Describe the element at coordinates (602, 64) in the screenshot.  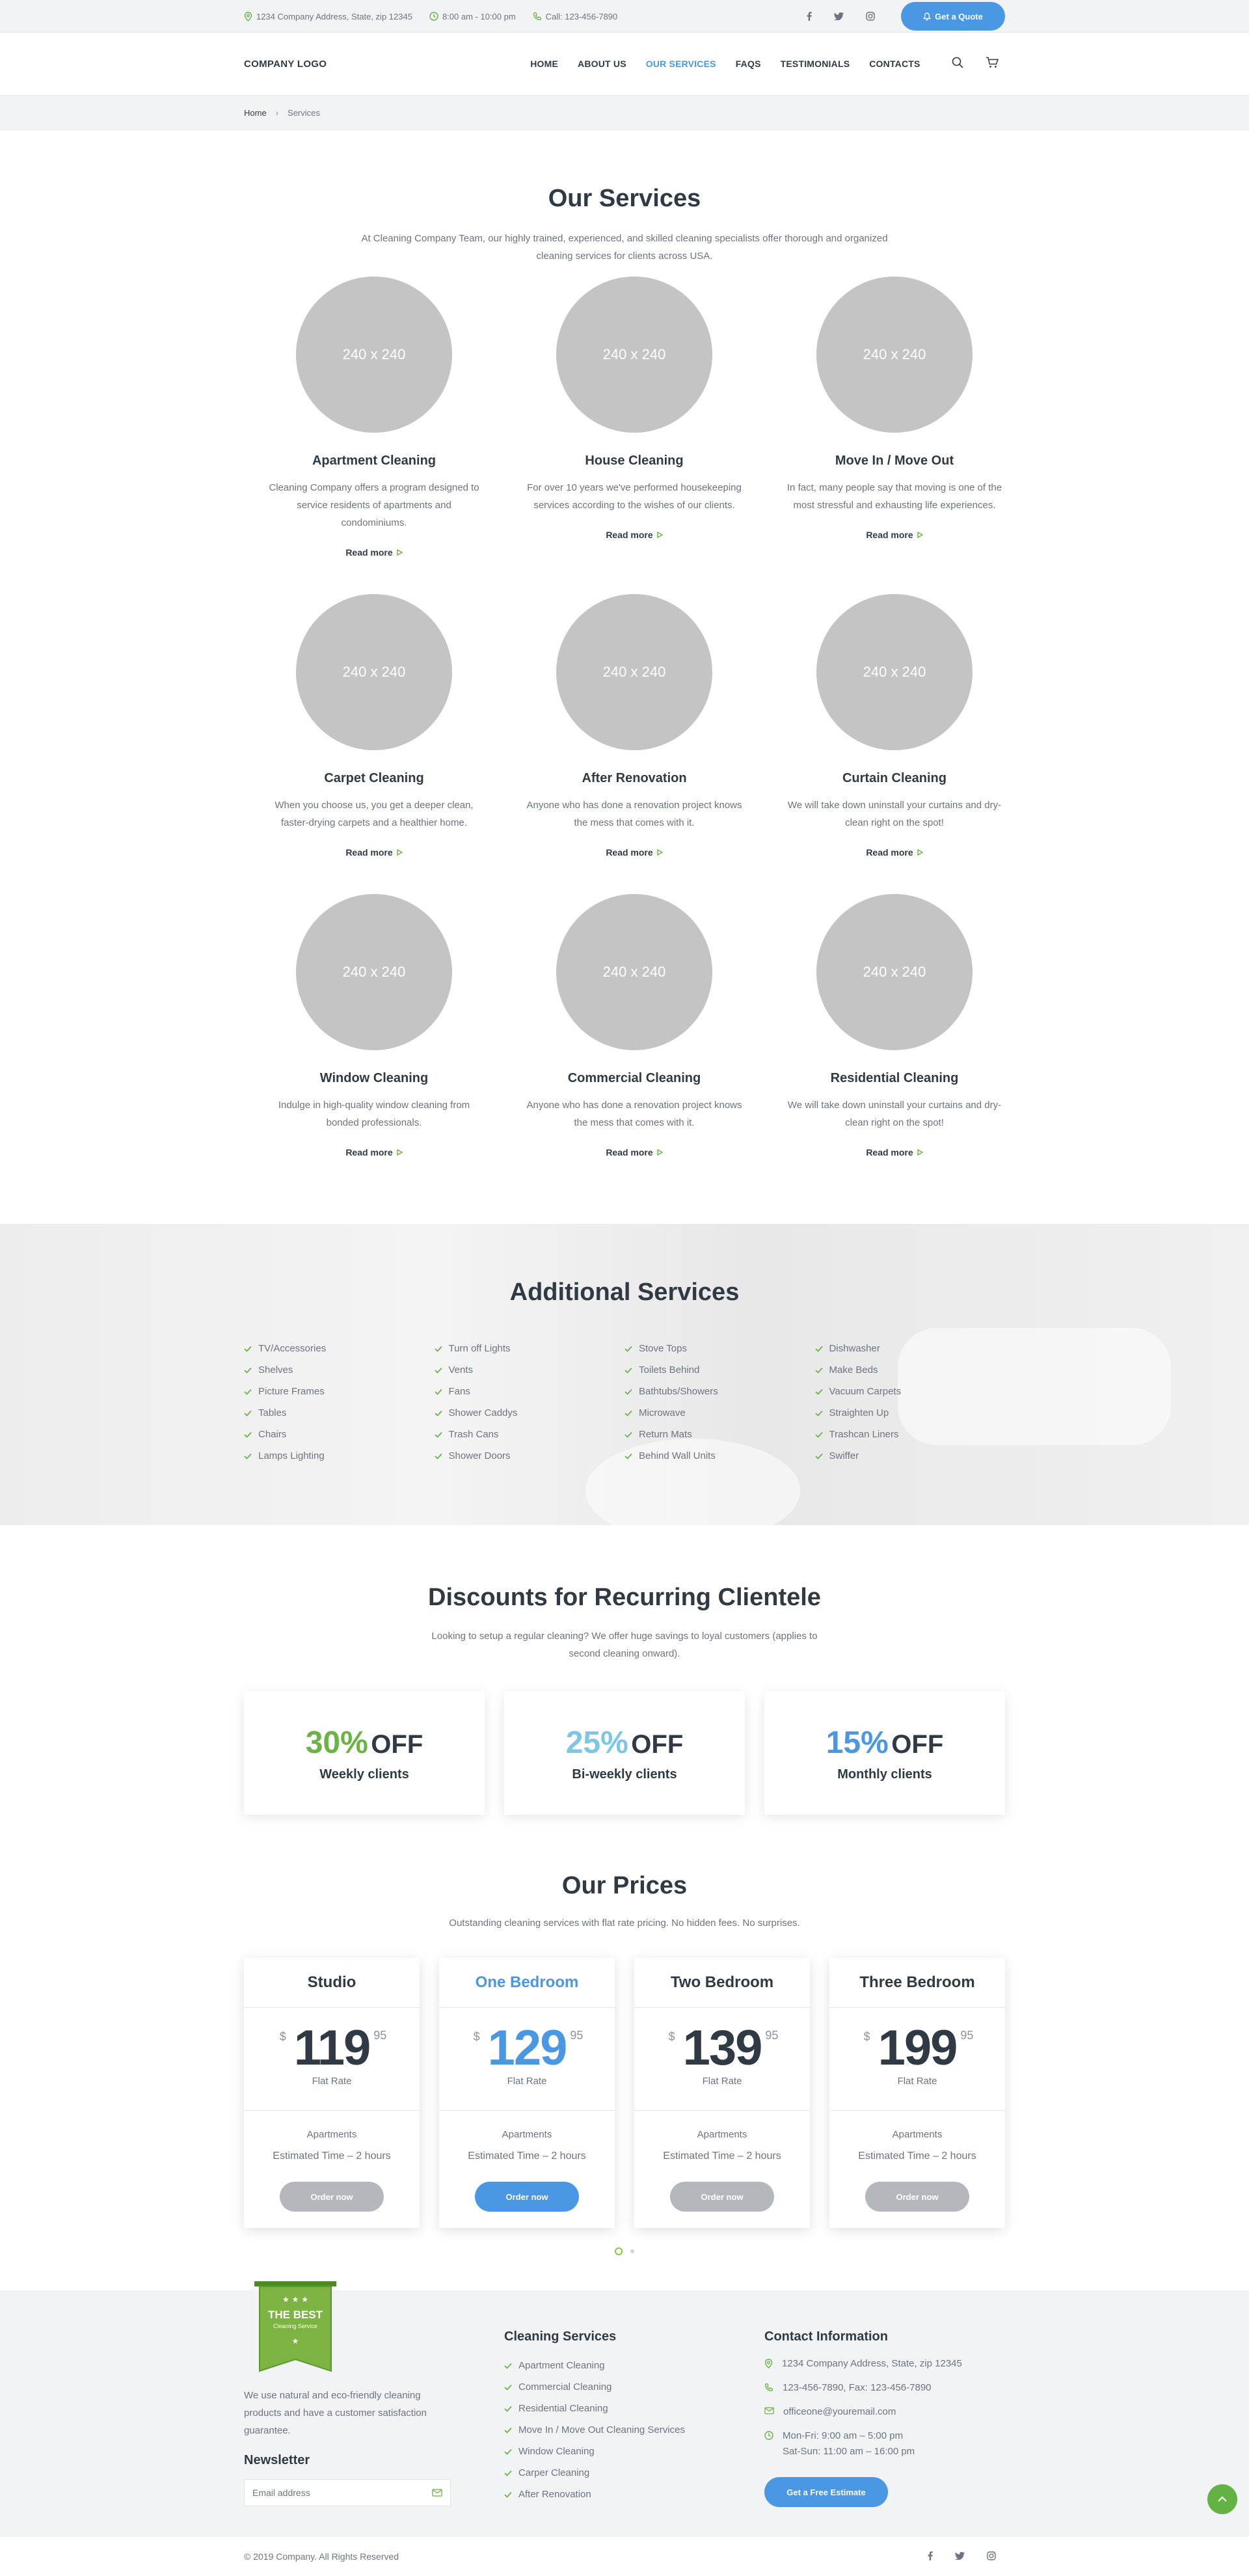
I see `nav-about-us: ABOUT US` at that location.